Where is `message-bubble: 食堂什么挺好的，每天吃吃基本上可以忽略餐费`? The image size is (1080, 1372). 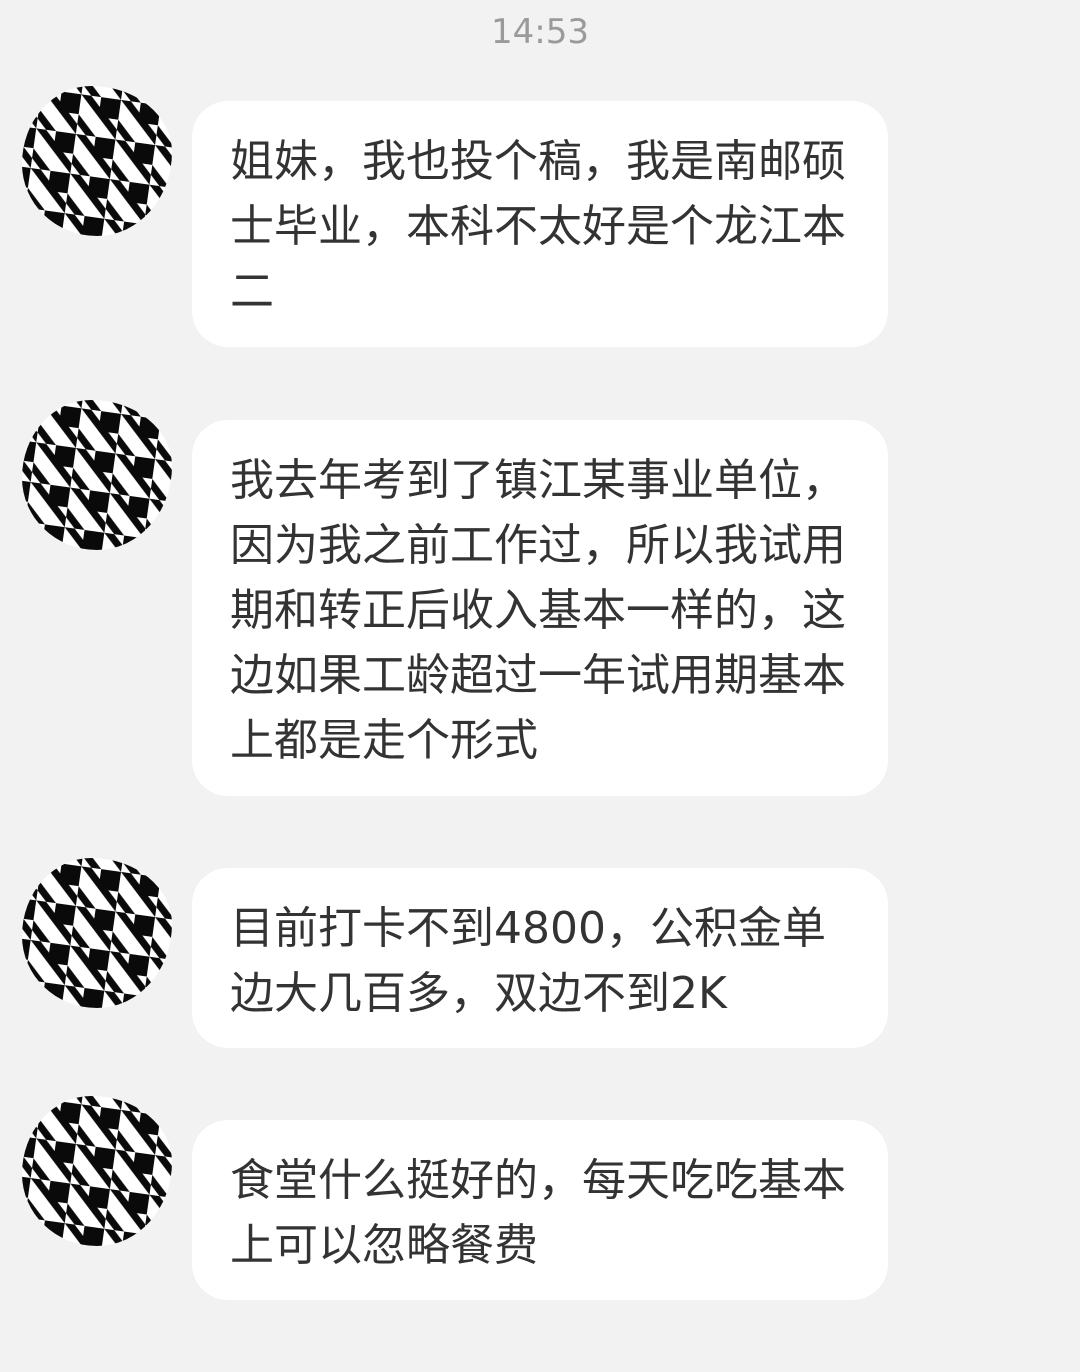
message-bubble: 食堂什么挺好的，每天吃吃基本上可以忽略餐费 is located at coordinates (540, 1210).